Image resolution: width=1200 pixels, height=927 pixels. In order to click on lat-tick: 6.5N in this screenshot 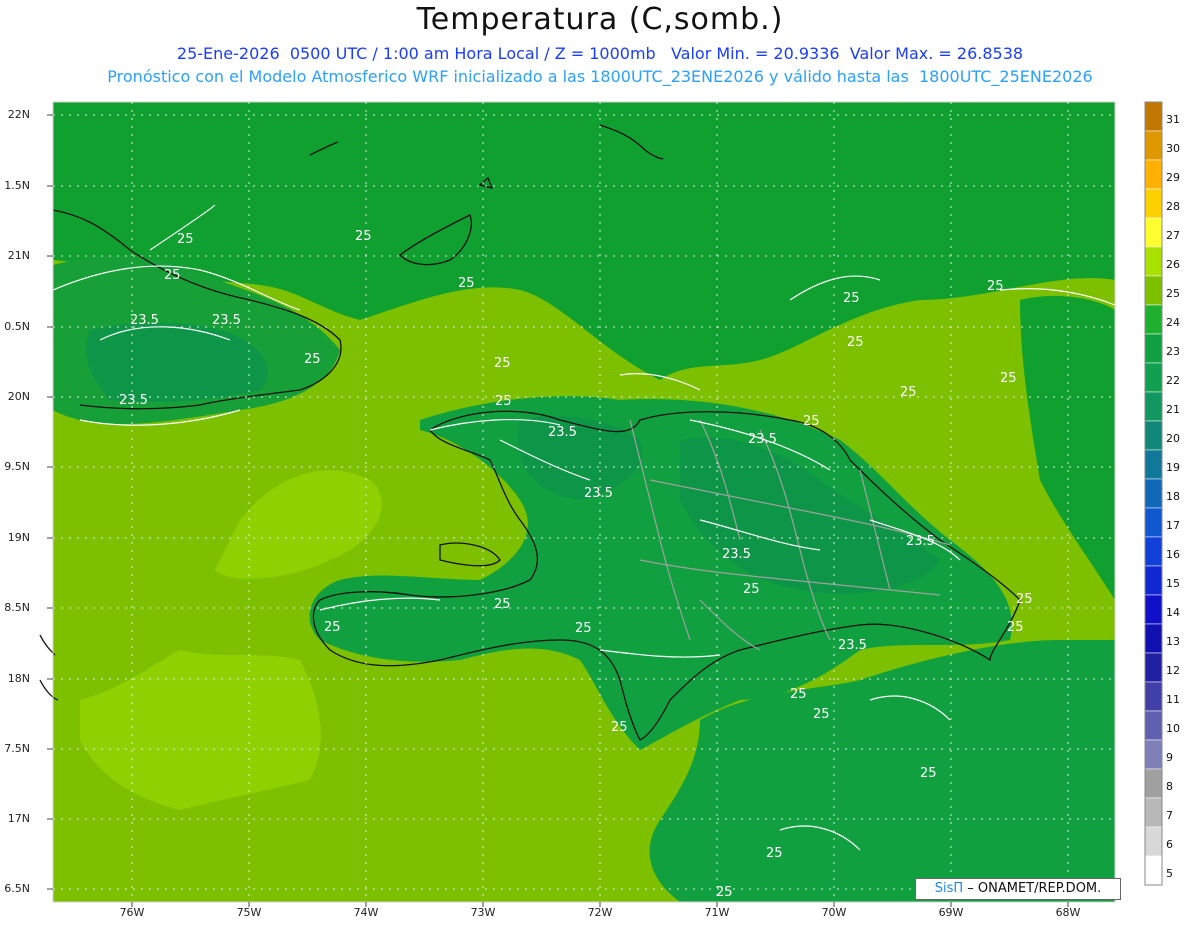, I will do `click(17, 888)`.